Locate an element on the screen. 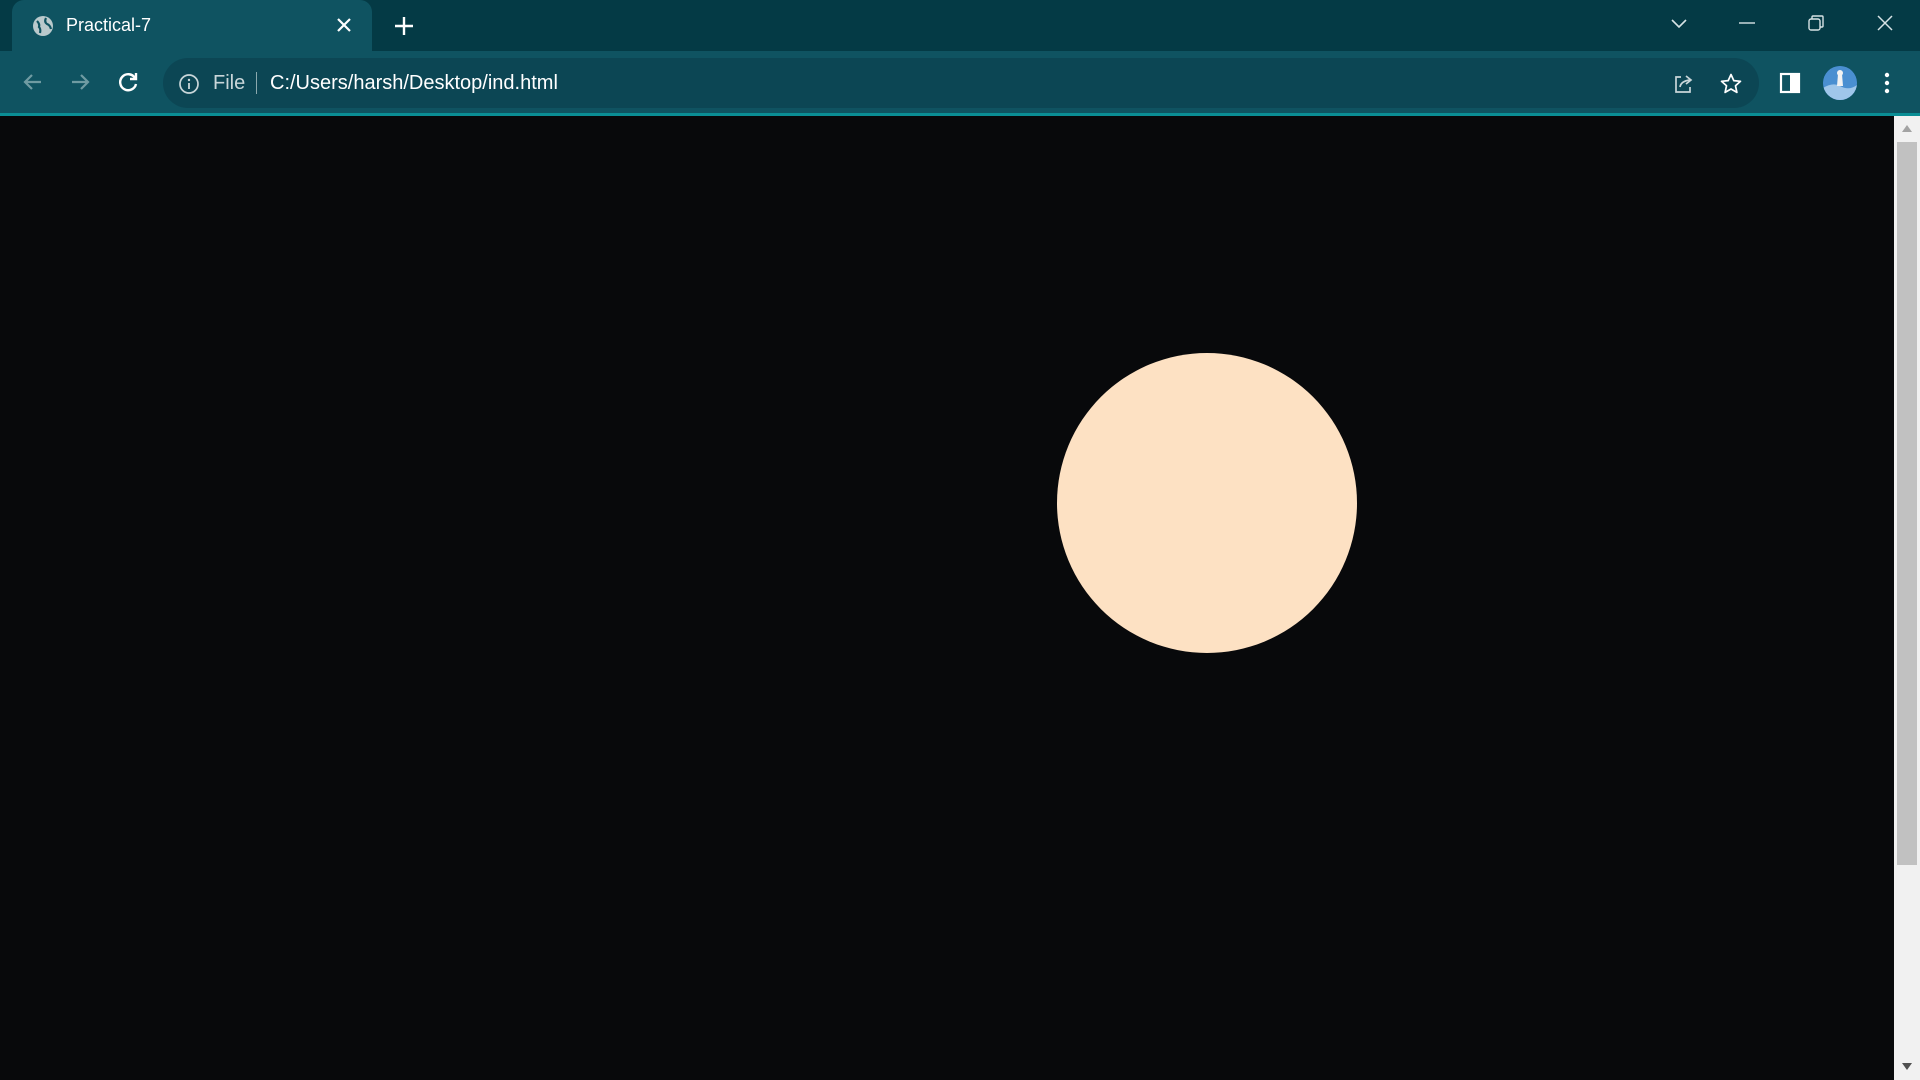  scroll-thumb is located at coordinates (1907, 503).